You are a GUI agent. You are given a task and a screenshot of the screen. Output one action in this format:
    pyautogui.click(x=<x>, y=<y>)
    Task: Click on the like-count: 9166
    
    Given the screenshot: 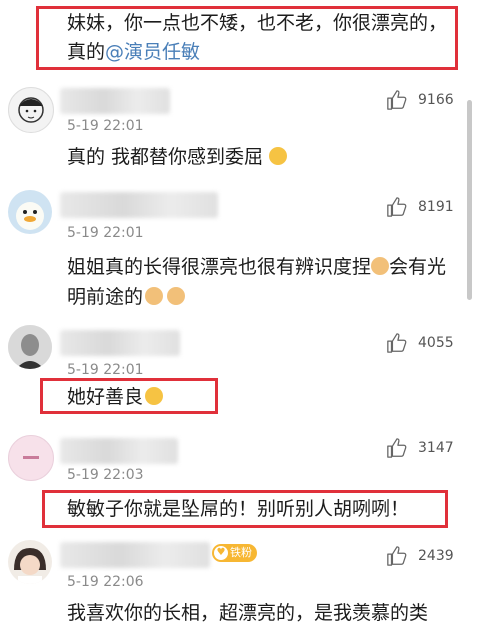 What is the action you would take?
    pyautogui.click(x=436, y=100)
    